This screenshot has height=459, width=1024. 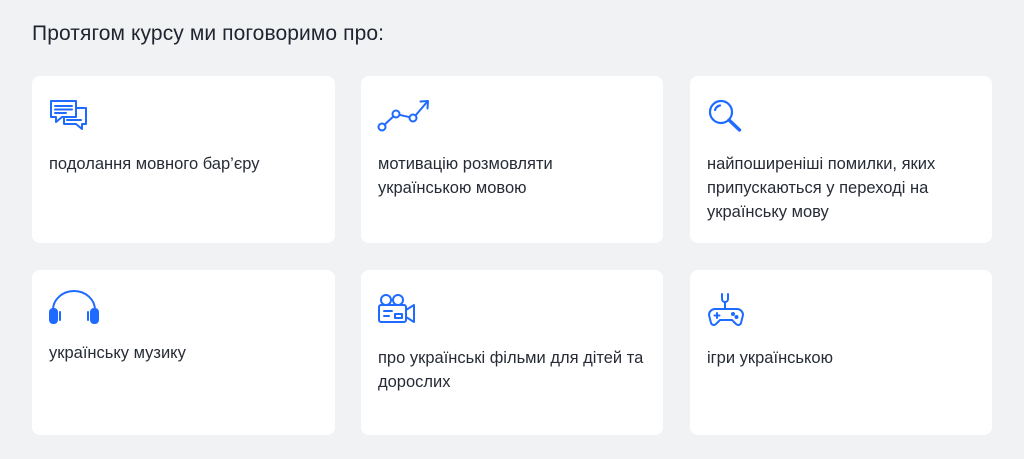 I want to click on section-heading: Протягом курсу ми поговоримо про:, so click(x=208, y=33).